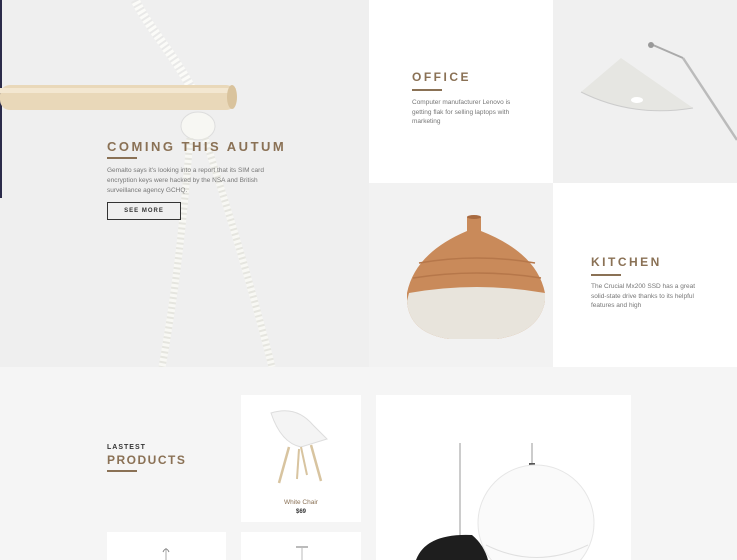  I want to click on hero-title: COMING THIS AUTUM, so click(197, 146).